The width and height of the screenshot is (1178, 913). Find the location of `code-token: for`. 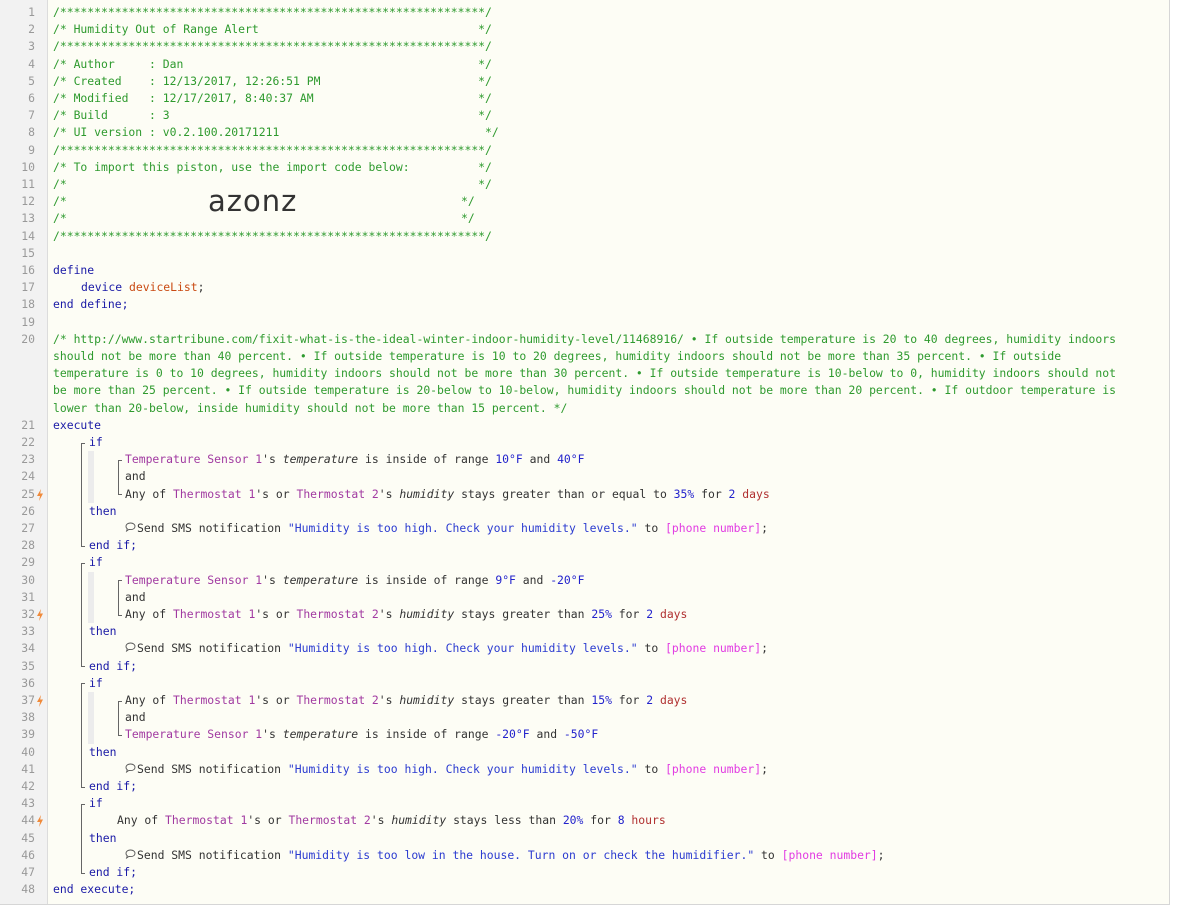

code-token: for is located at coordinates (711, 493).